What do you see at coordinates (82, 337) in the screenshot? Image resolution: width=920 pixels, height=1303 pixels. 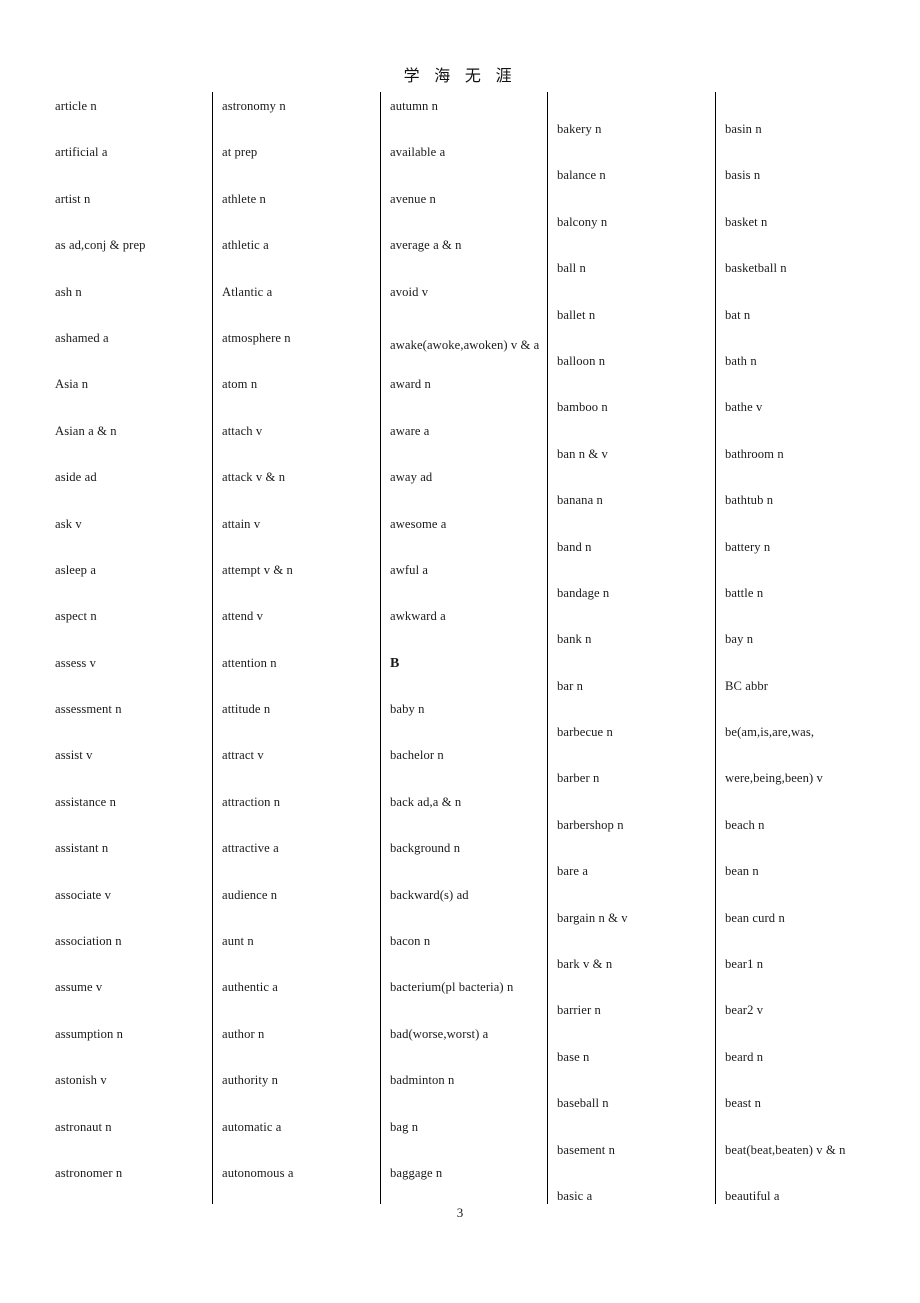 I see `word-entry: ashamed a` at bounding box center [82, 337].